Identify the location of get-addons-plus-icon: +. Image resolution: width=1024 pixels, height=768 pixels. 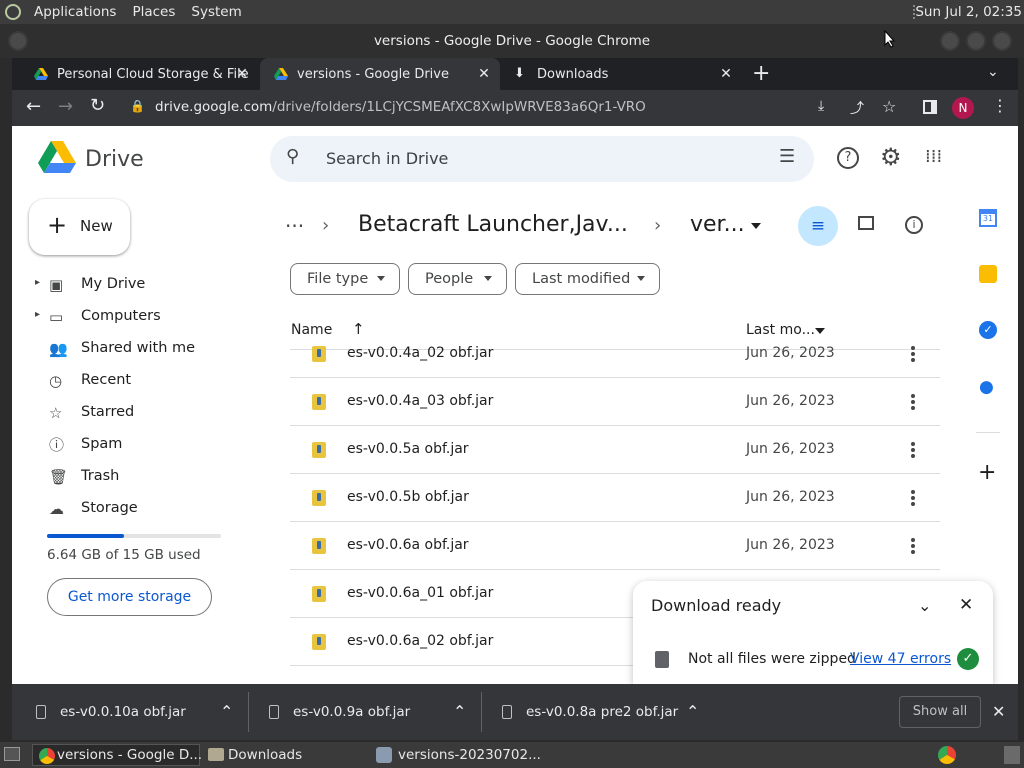
(987, 472).